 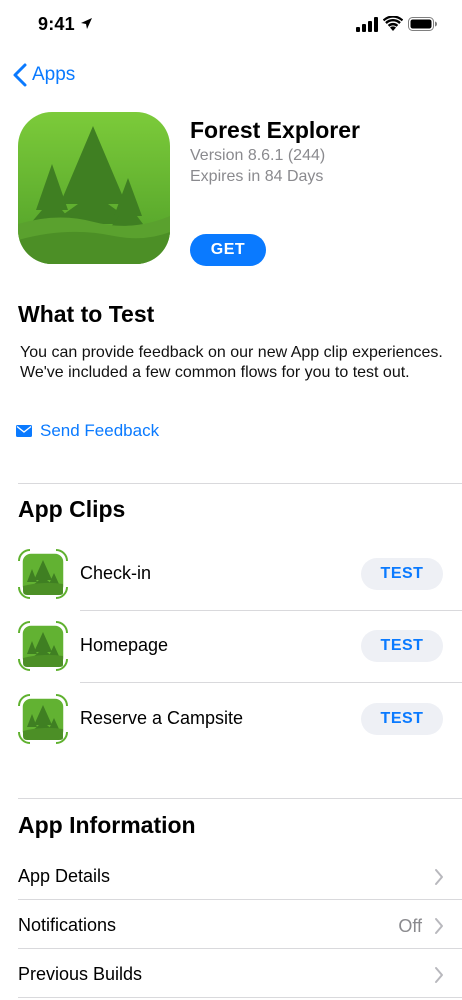 What do you see at coordinates (257, 176) in the screenshot?
I see `app-expires: Expires in 84 Days` at bounding box center [257, 176].